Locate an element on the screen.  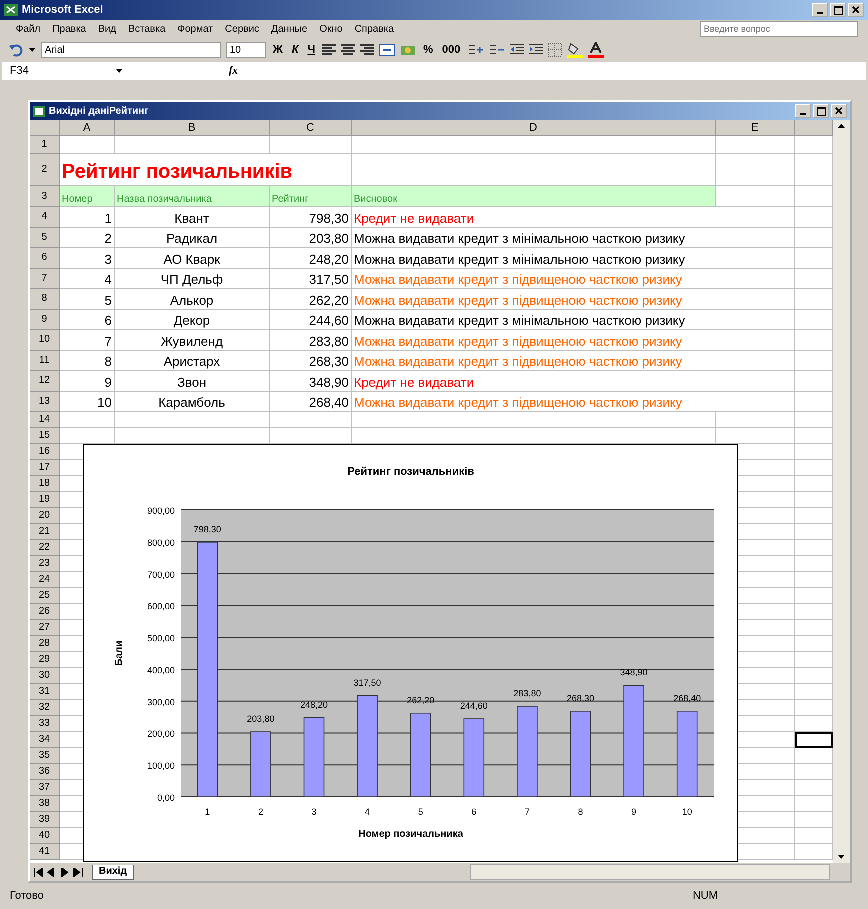
row-header: 12 is located at coordinates (45, 381).